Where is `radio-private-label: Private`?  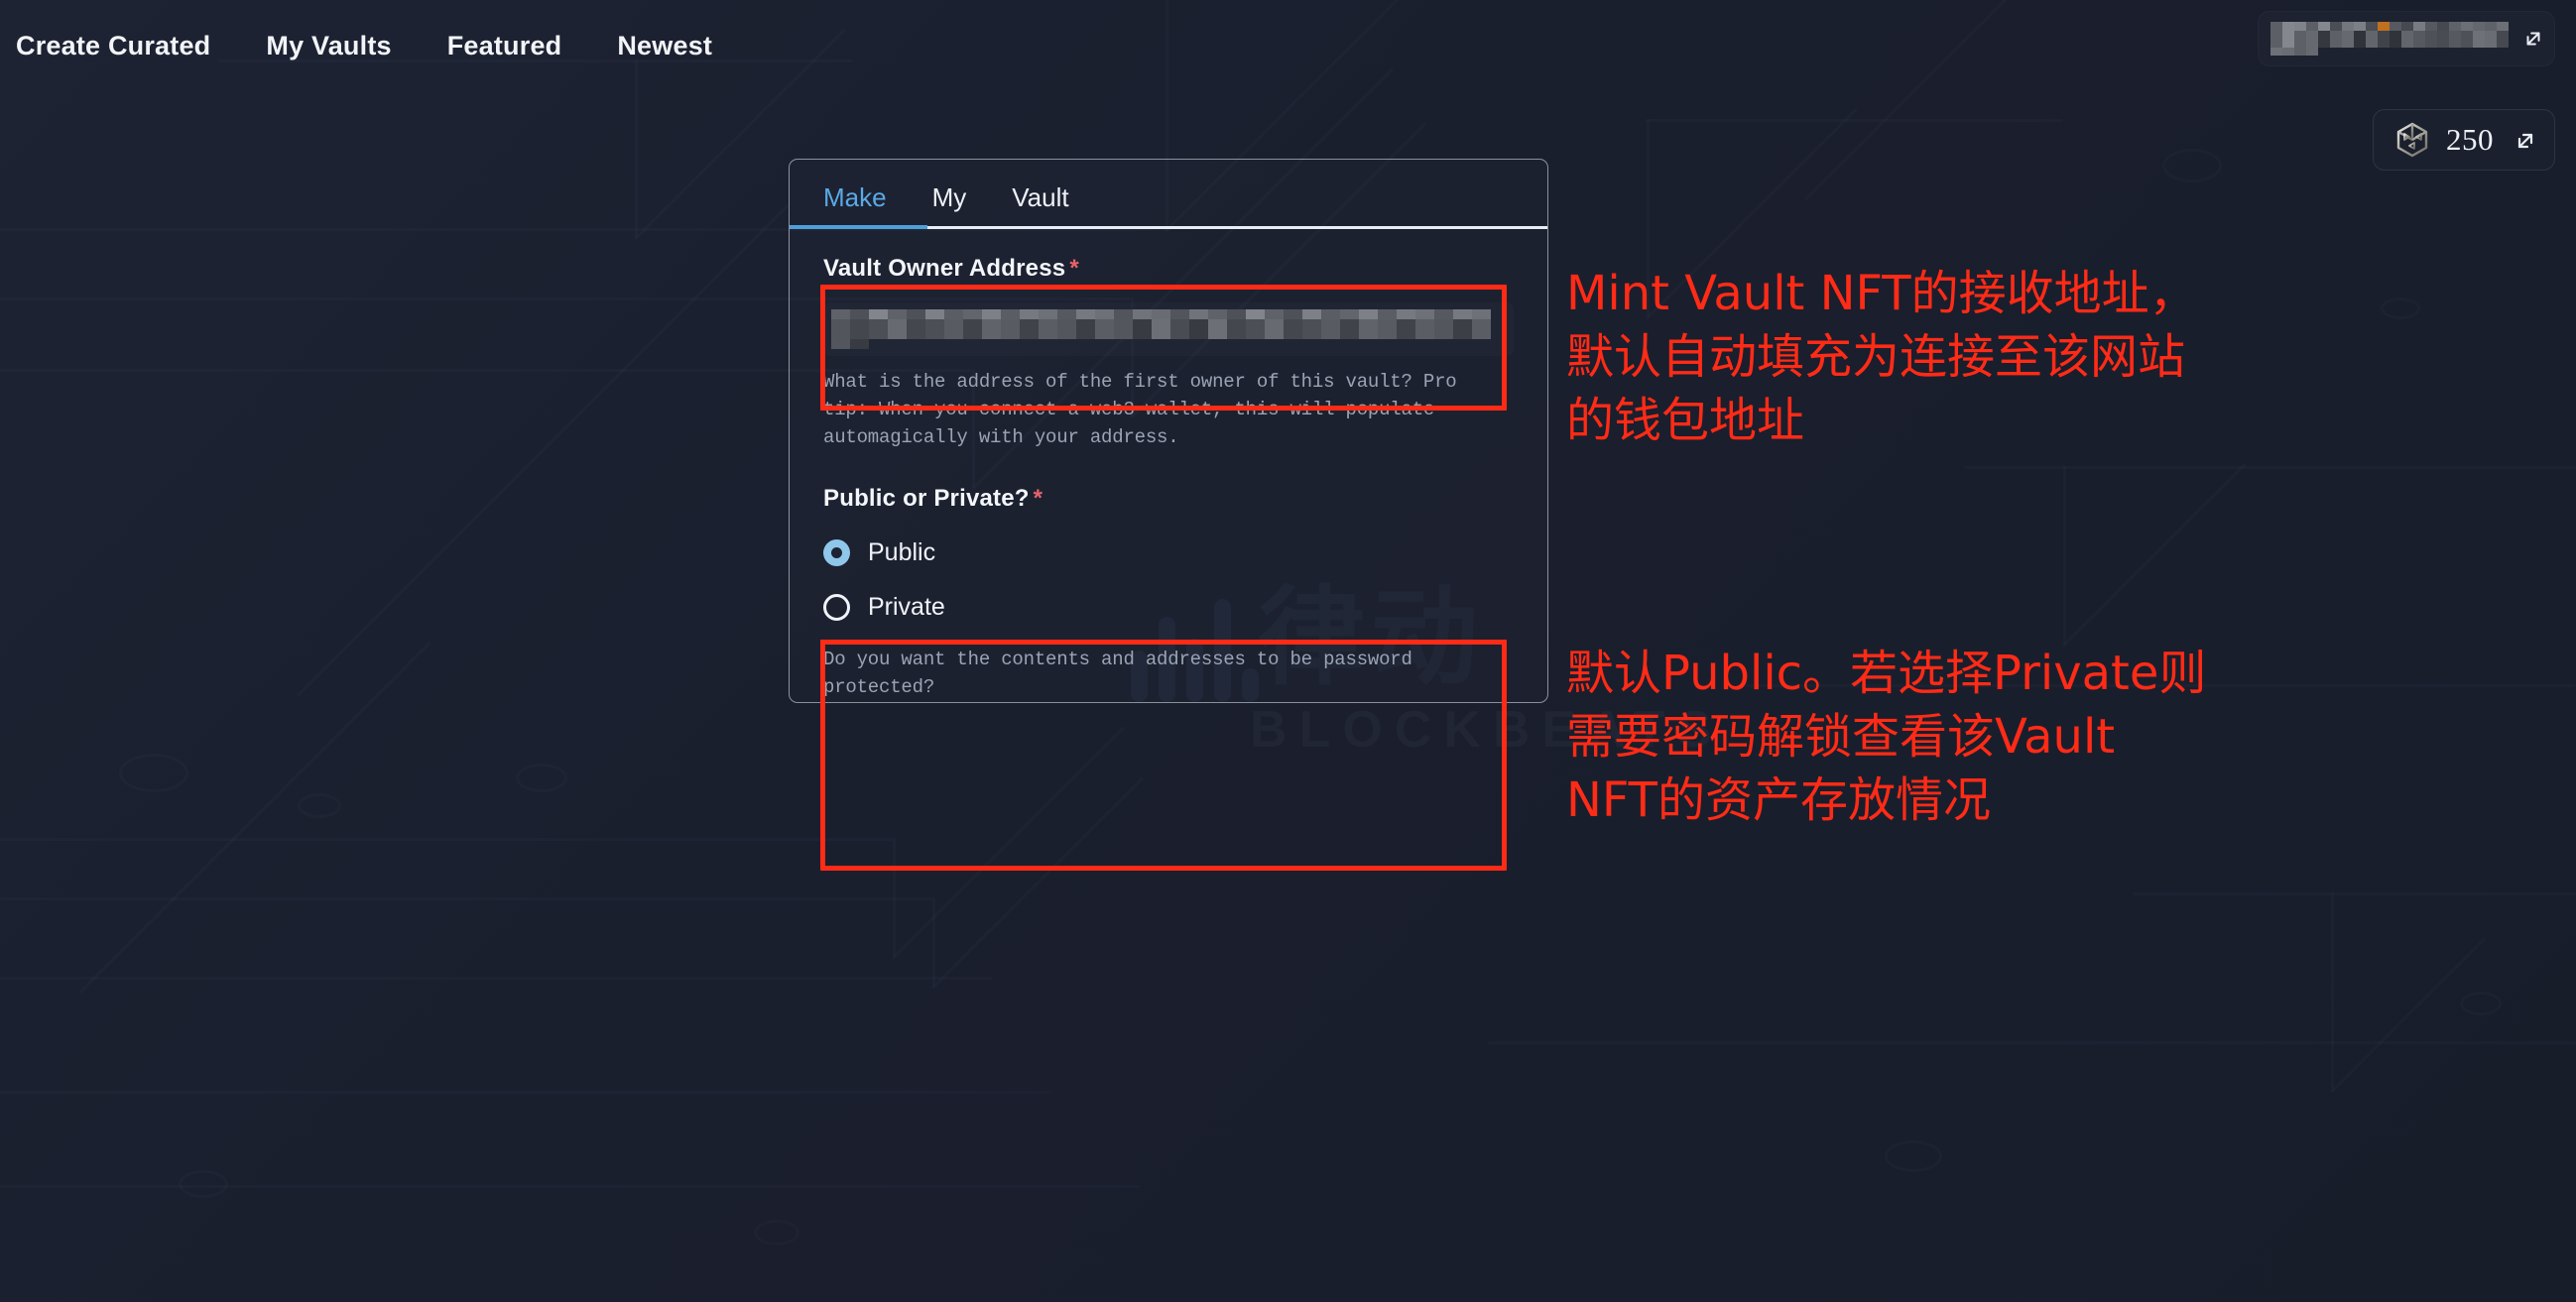 radio-private-label: Private is located at coordinates (906, 608).